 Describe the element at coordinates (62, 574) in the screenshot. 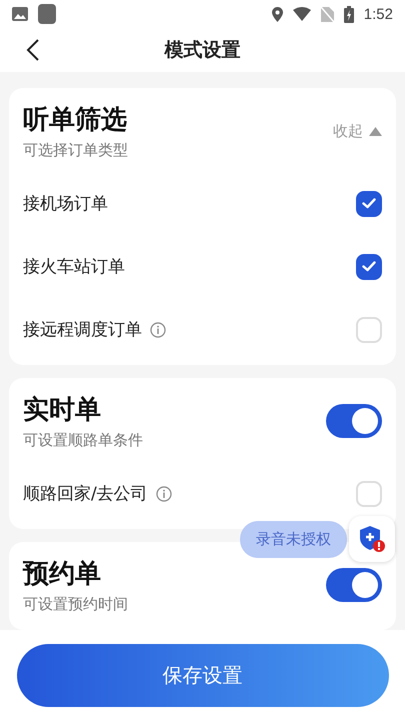

I see `section-title: 预约单` at that location.